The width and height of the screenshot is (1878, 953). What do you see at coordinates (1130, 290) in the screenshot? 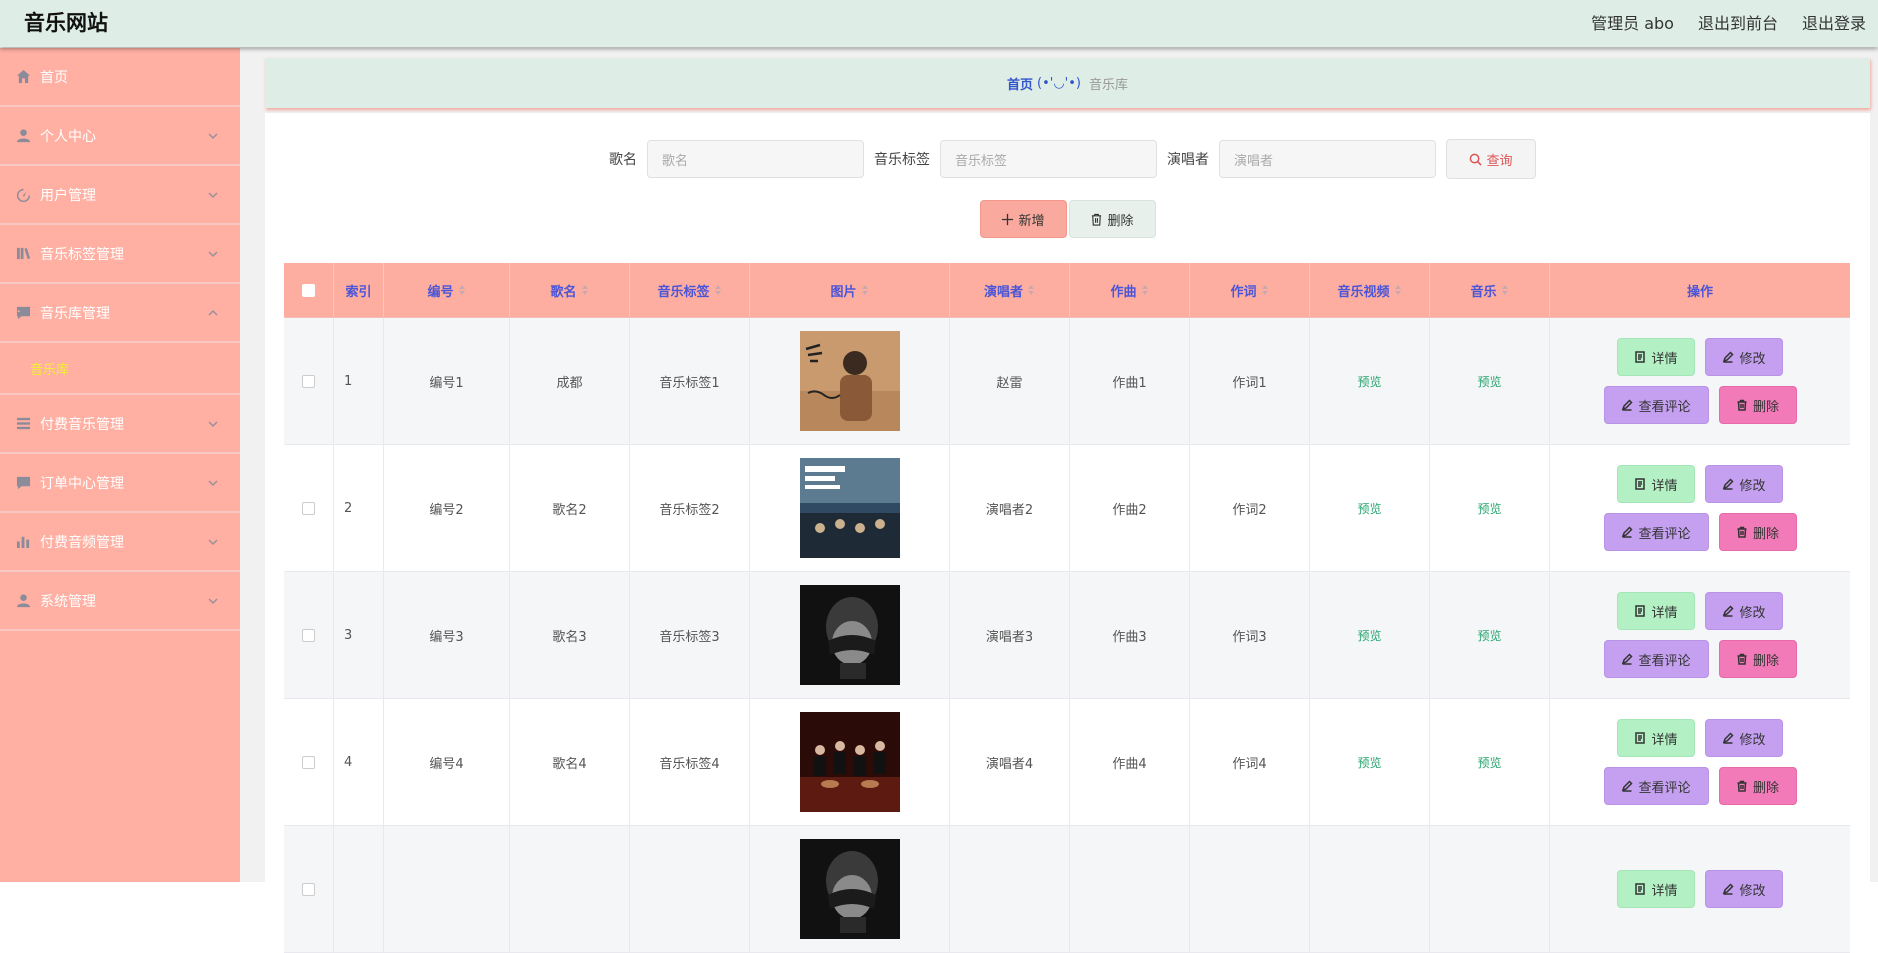
I see `column-header-composer: 作曲` at bounding box center [1130, 290].